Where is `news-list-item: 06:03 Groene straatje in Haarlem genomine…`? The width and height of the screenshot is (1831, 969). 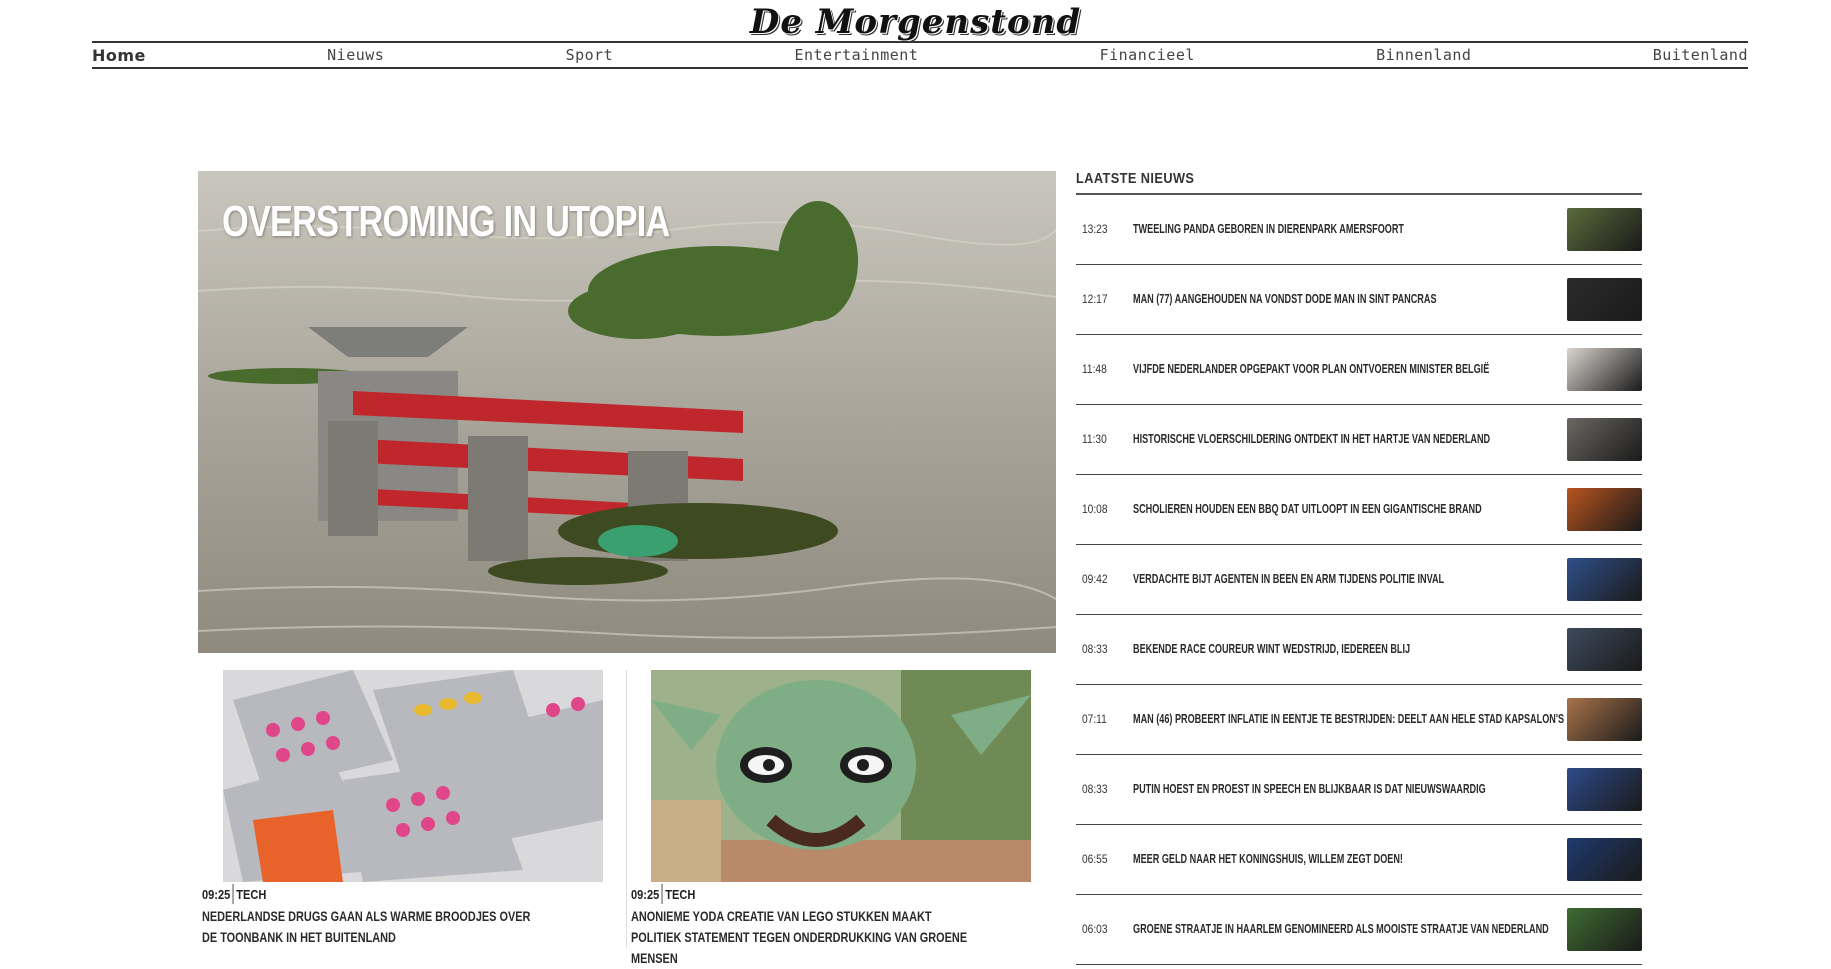
news-list-item: 06:03 Groene straatje in Haarlem genomine… is located at coordinates (1359, 930).